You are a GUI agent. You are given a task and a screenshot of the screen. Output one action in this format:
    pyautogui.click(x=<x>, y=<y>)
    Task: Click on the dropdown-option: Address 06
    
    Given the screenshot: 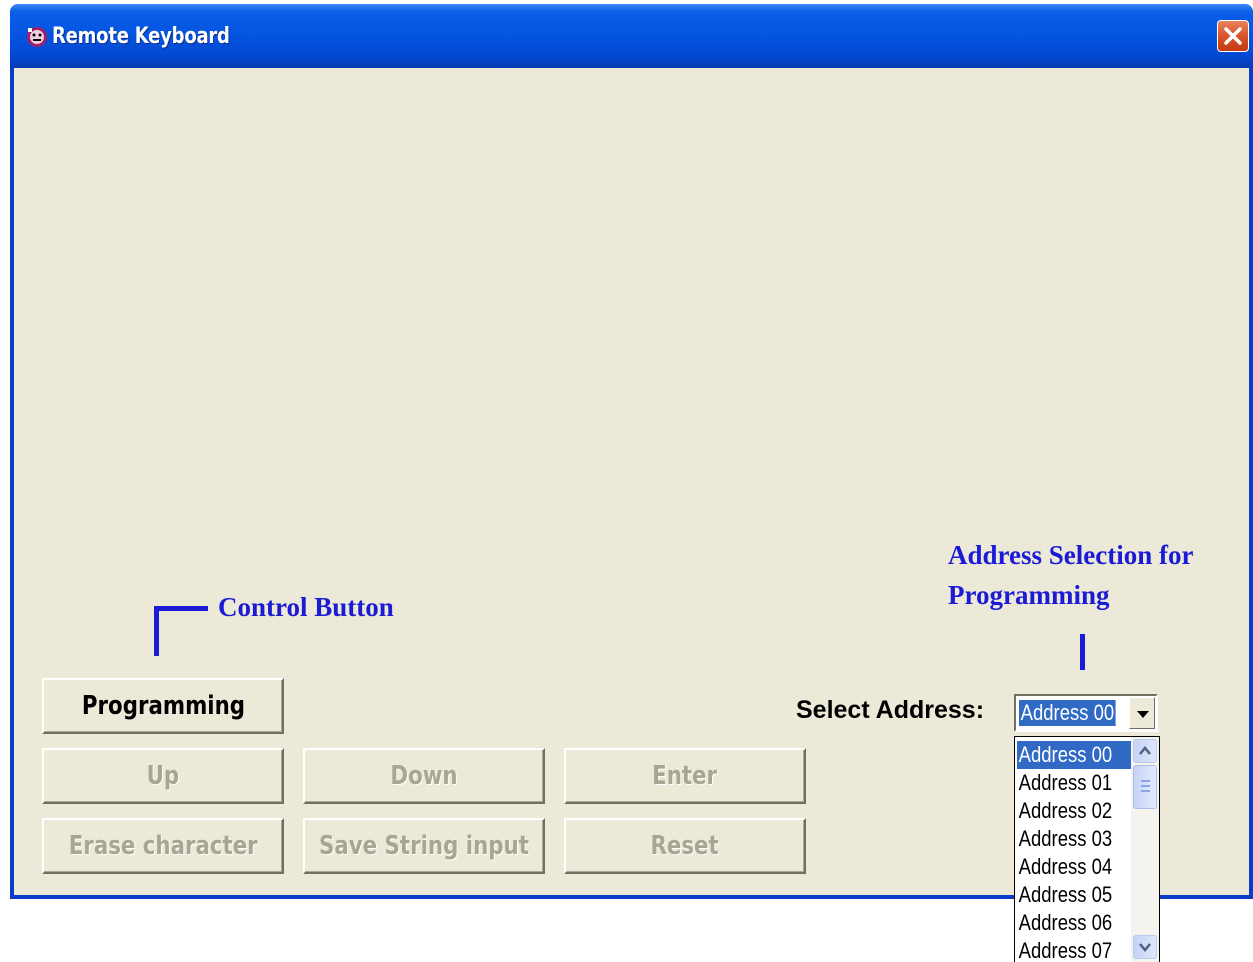 What is the action you would take?
    pyautogui.click(x=1074, y=923)
    